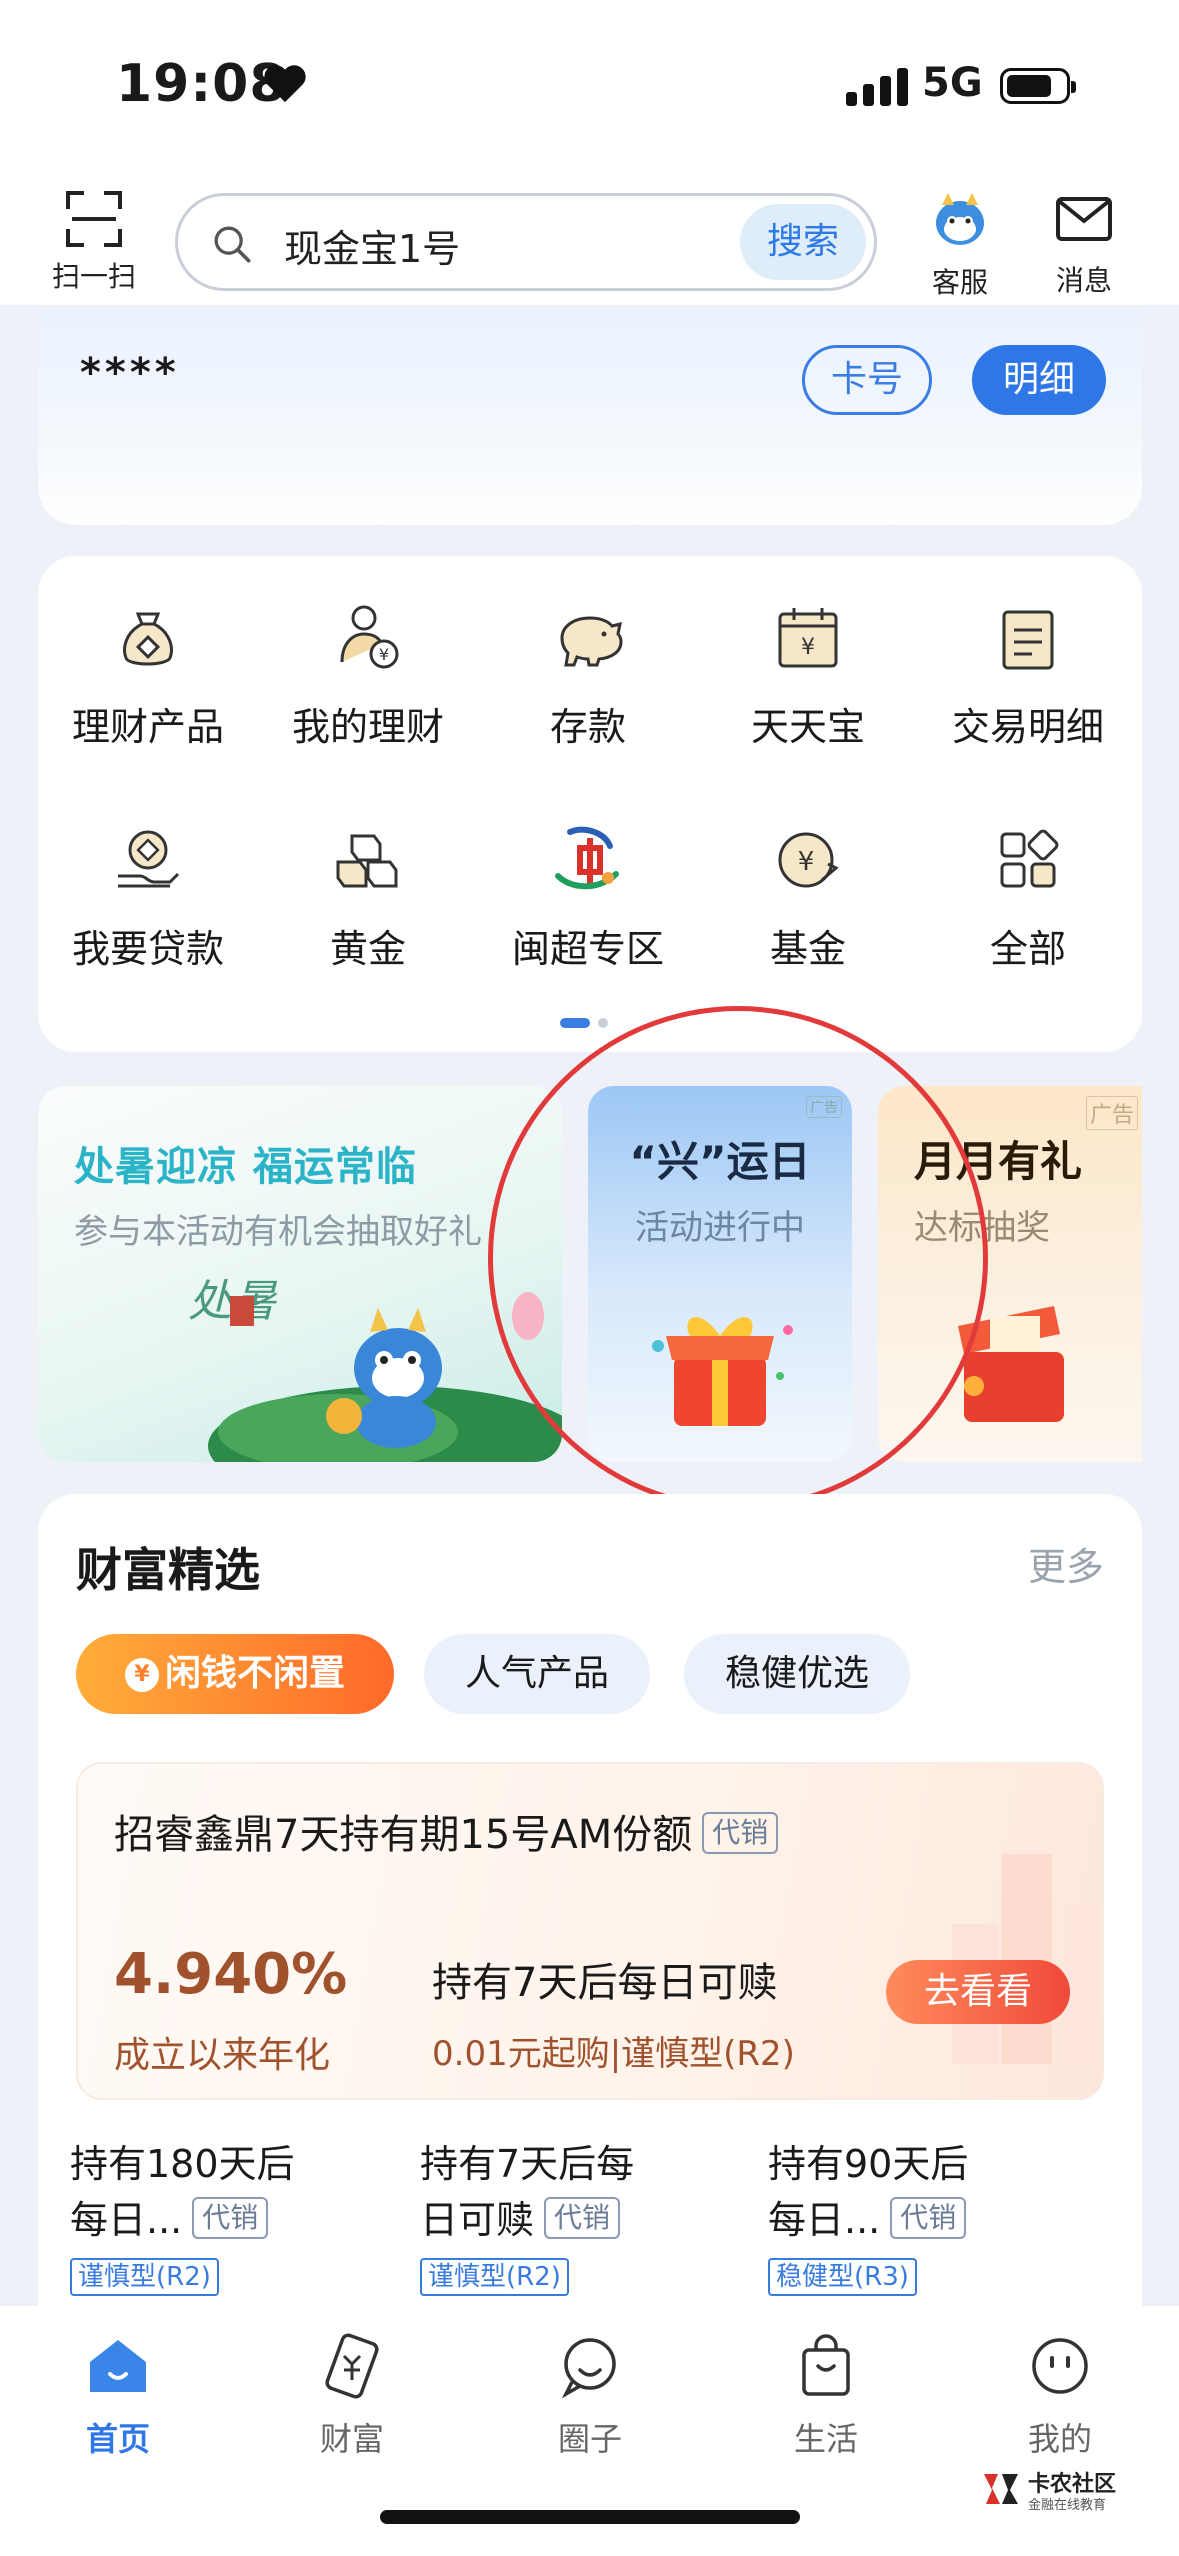 The image size is (1179, 2556). I want to click on gift-box-illustration, so click(722, 1371).